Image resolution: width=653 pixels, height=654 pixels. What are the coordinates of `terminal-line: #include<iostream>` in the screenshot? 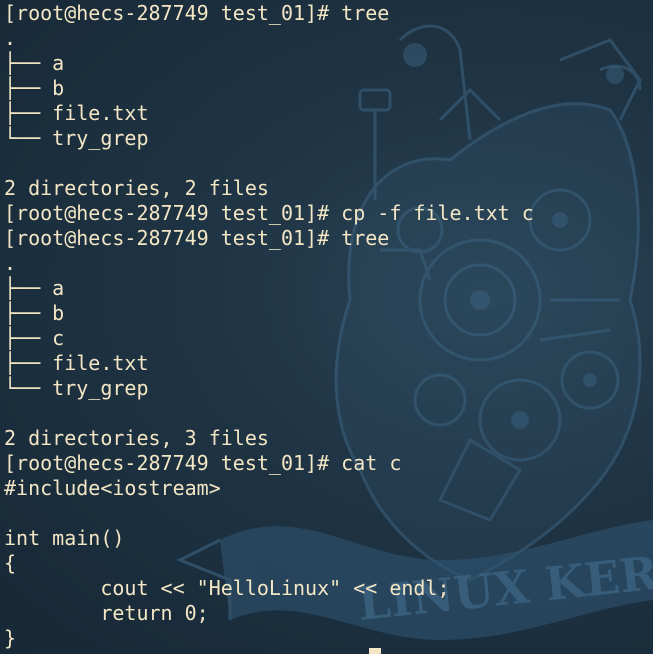 It's located at (112, 488).